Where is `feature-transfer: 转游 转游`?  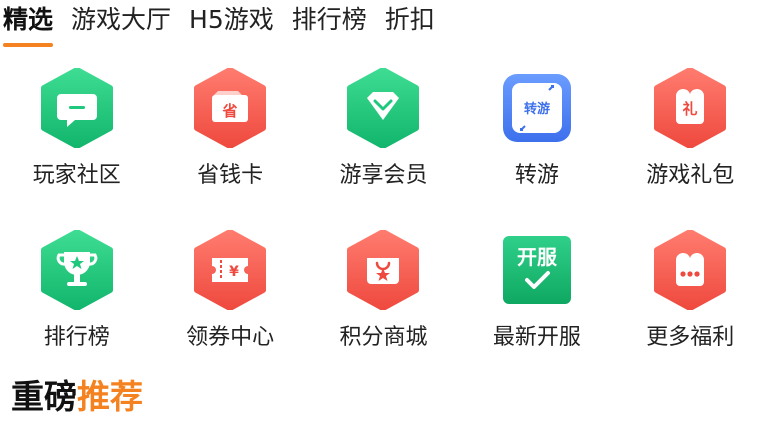
feature-transfer: 转游 转游 is located at coordinates (536, 147).